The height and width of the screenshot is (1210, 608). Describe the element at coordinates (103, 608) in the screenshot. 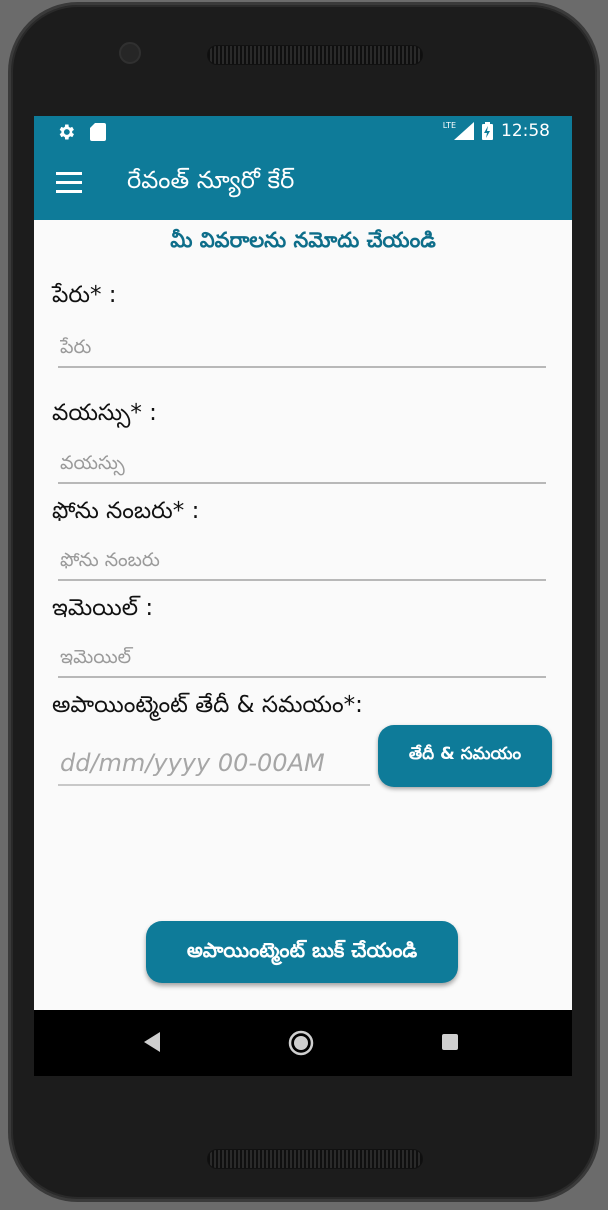

I see `email-label: ఇమెయిల్ :` at that location.